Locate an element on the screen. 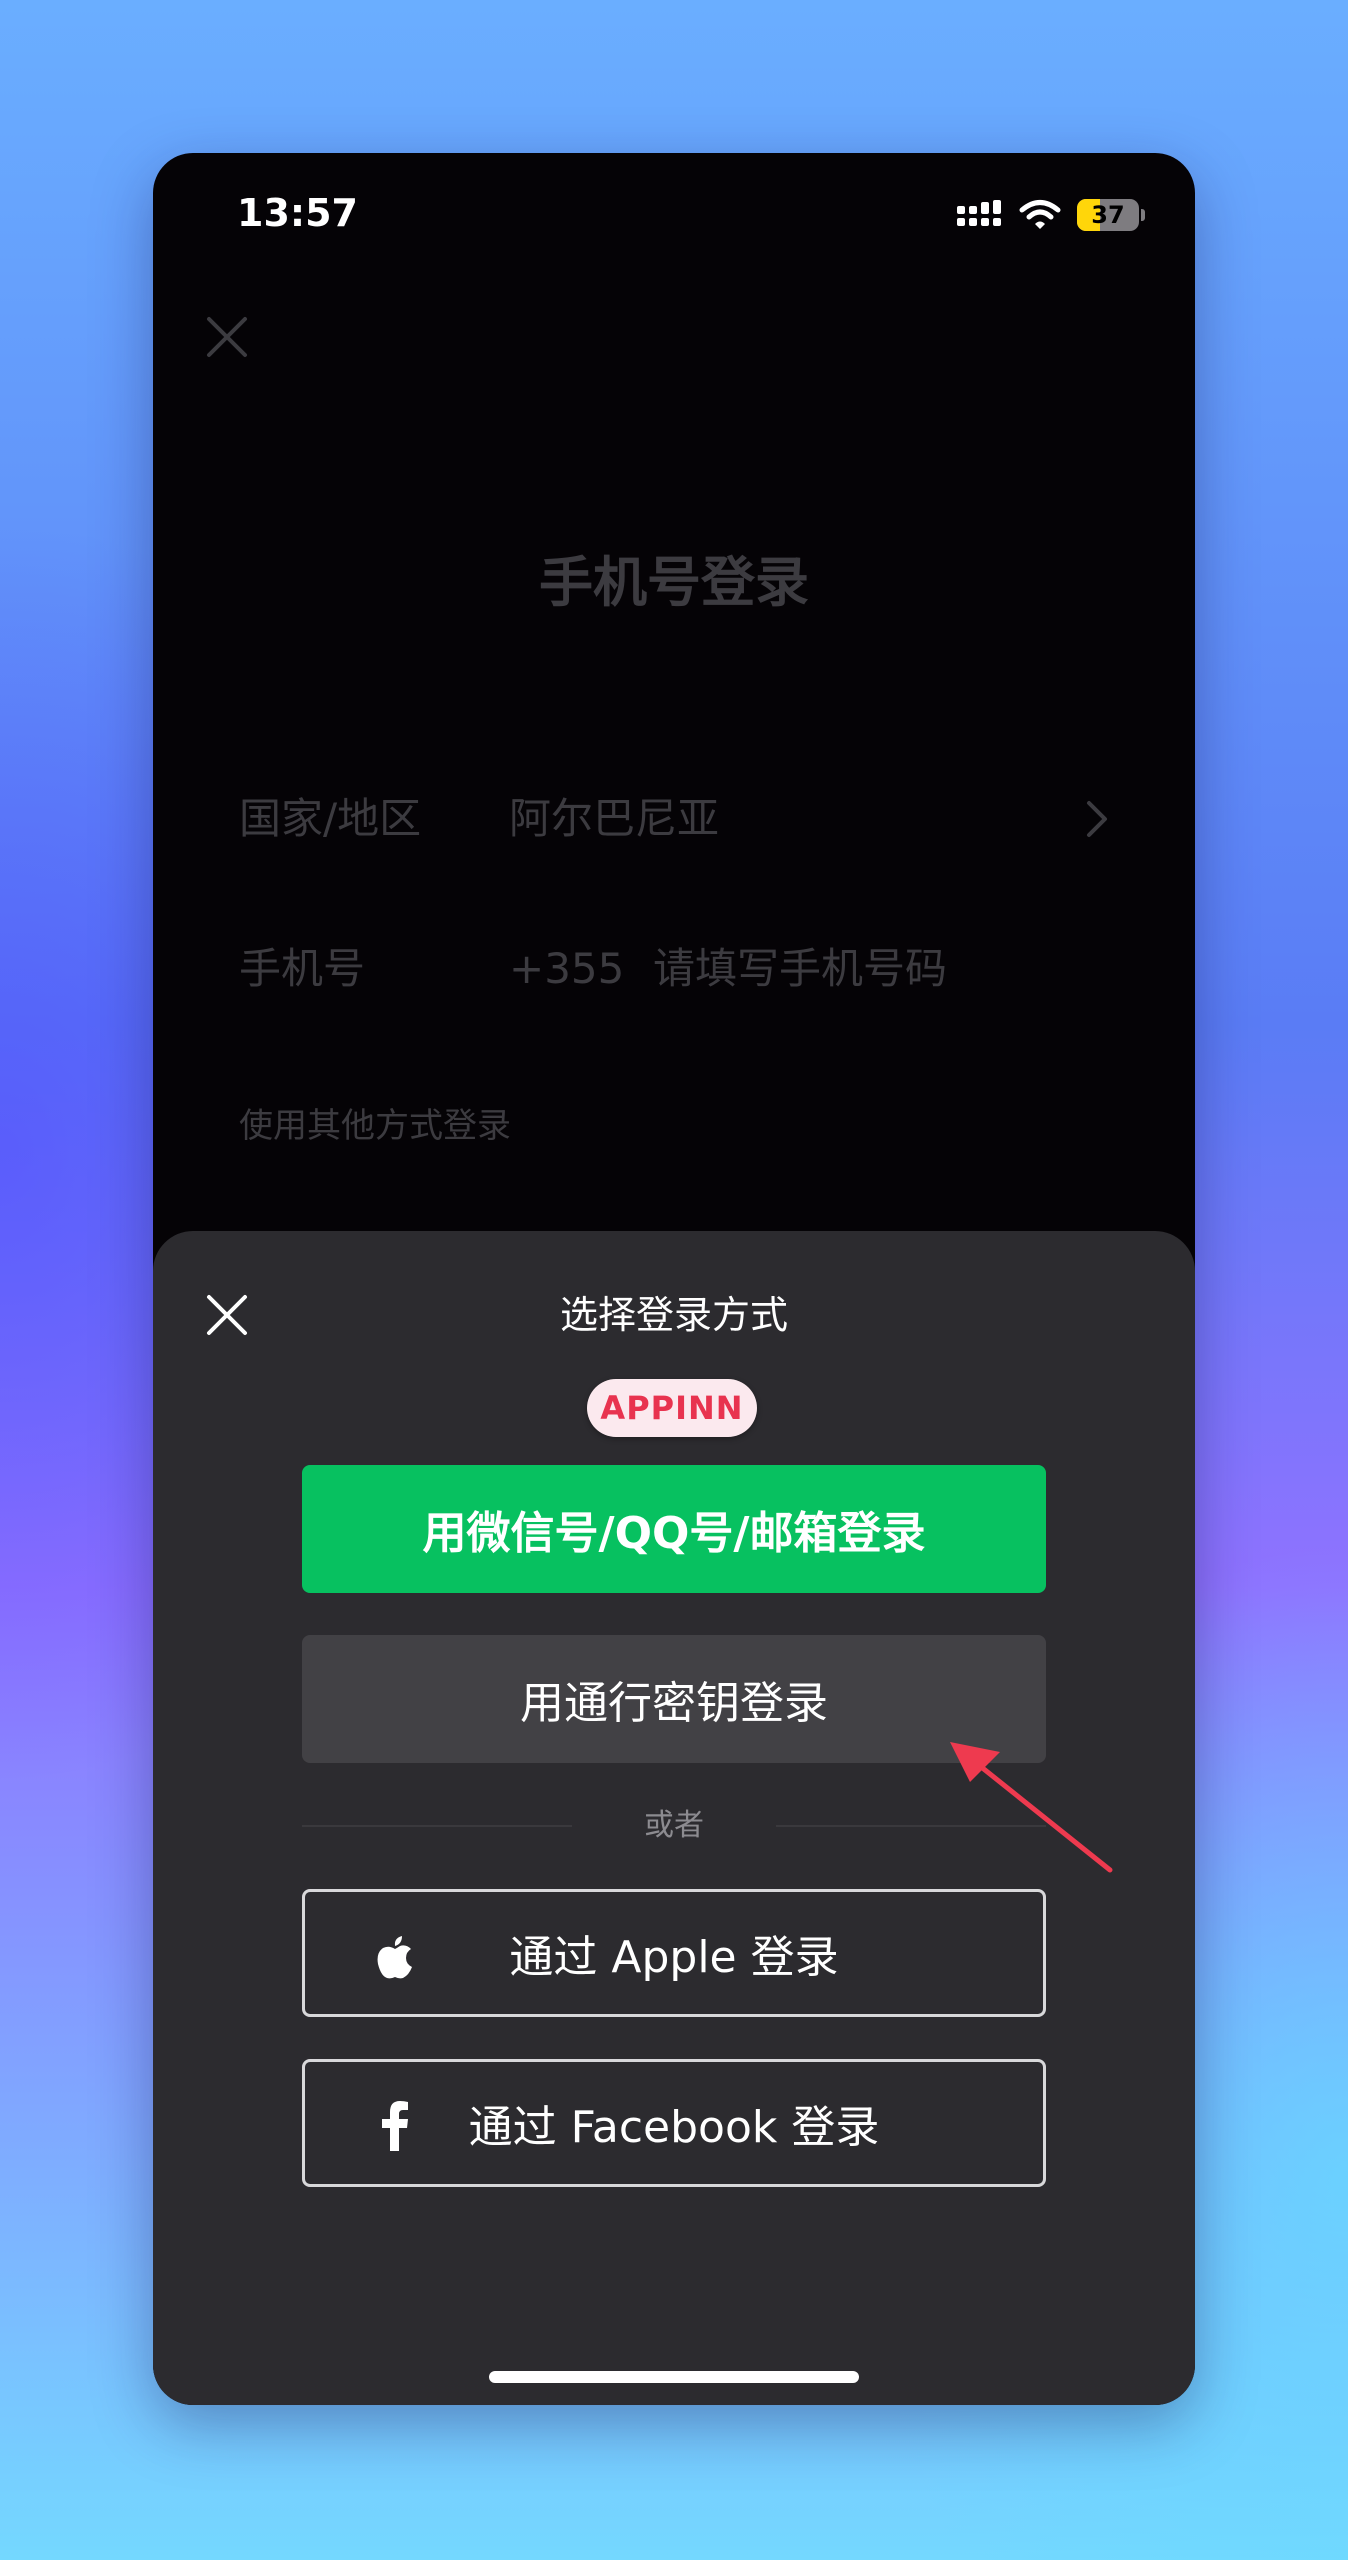  facebook-login-label: 通过 Facebook 登录 is located at coordinates (674, 2127).